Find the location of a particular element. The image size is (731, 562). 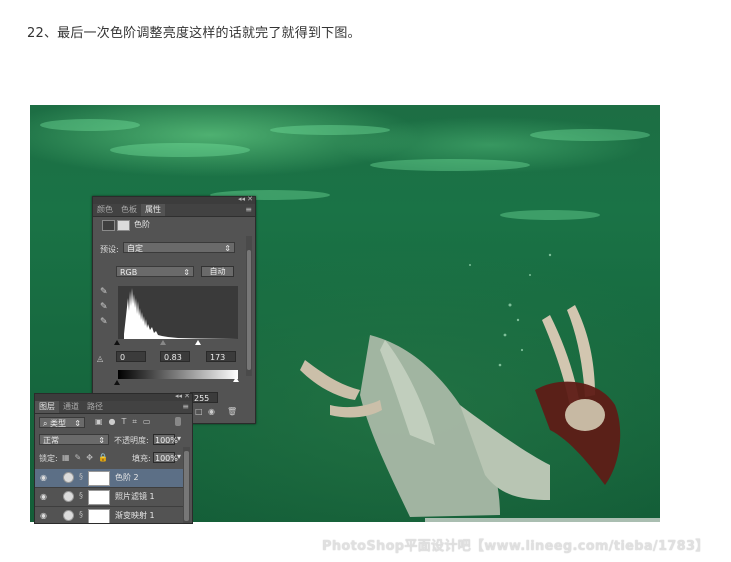

layer-row: ◉ § 渐变映射 1 is located at coordinates (109, 515).